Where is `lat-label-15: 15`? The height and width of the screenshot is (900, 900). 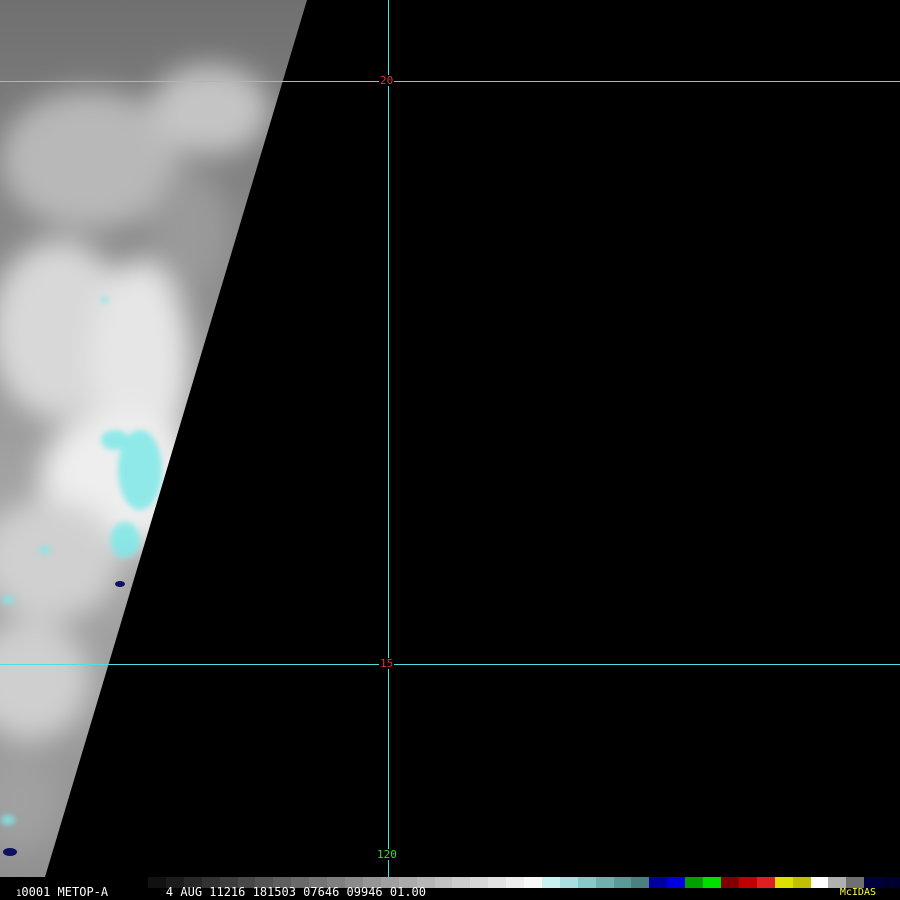 lat-label-15: 15 is located at coordinates (387, 663).